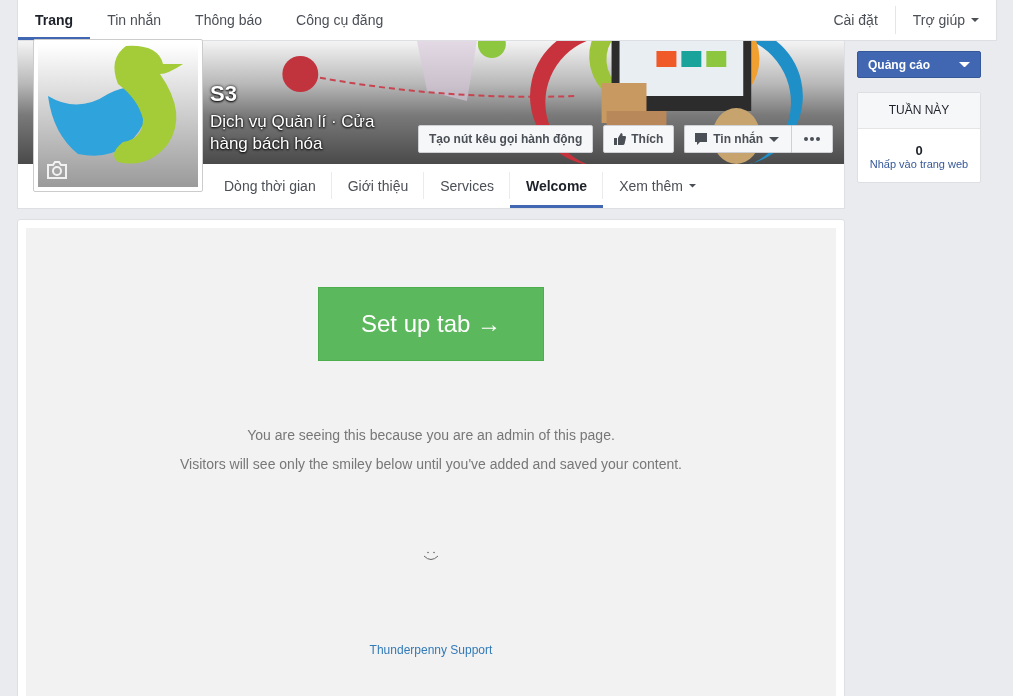 The height and width of the screenshot is (696, 1013). Describe the element at coordinates (431, 435) in the screenshot. I see `admin-notice: You are seeing this because you are an admin of this page.` at that location.